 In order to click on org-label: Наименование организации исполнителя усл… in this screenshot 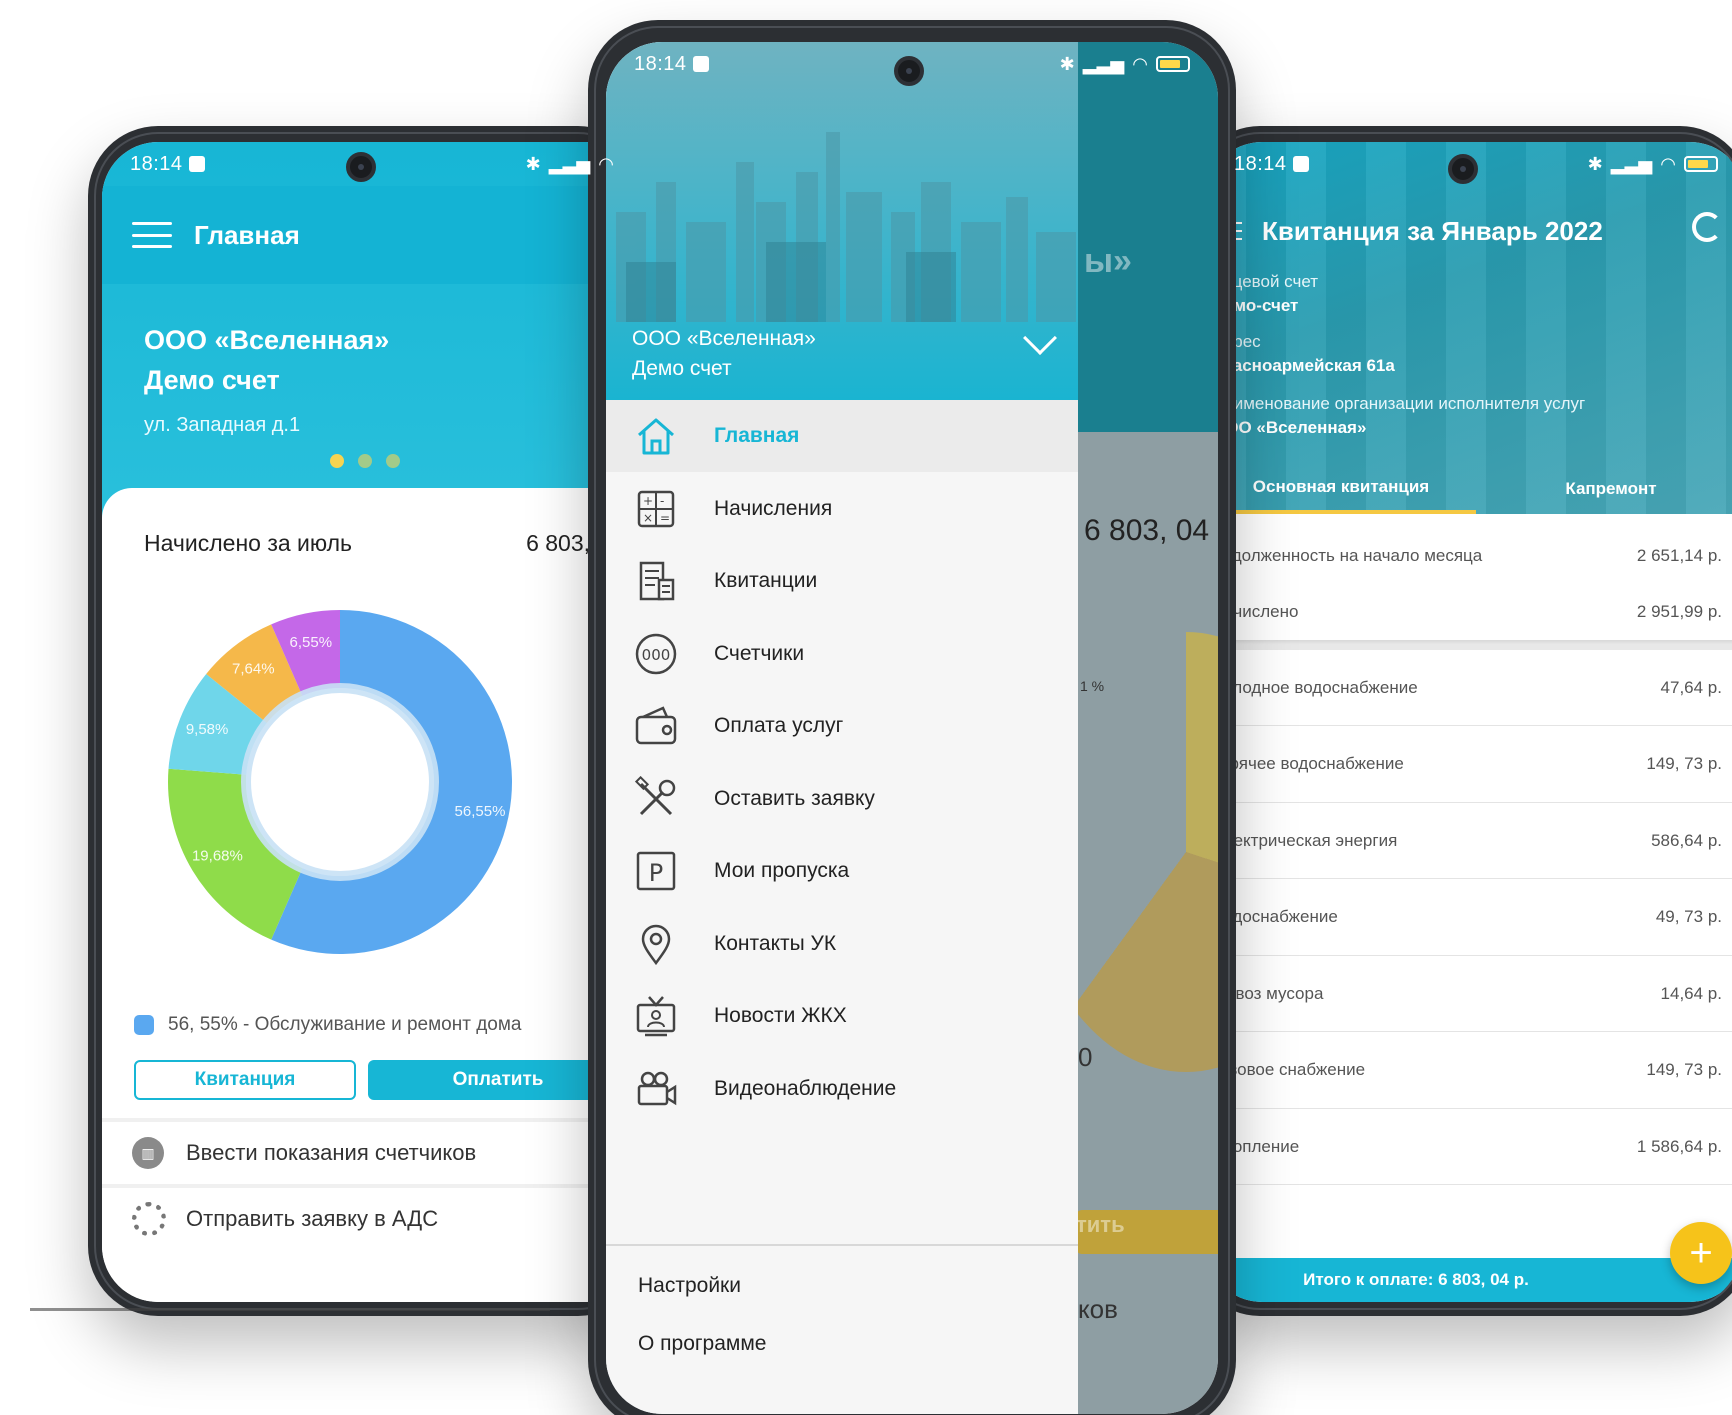, I will do `click(1399, 403)`.